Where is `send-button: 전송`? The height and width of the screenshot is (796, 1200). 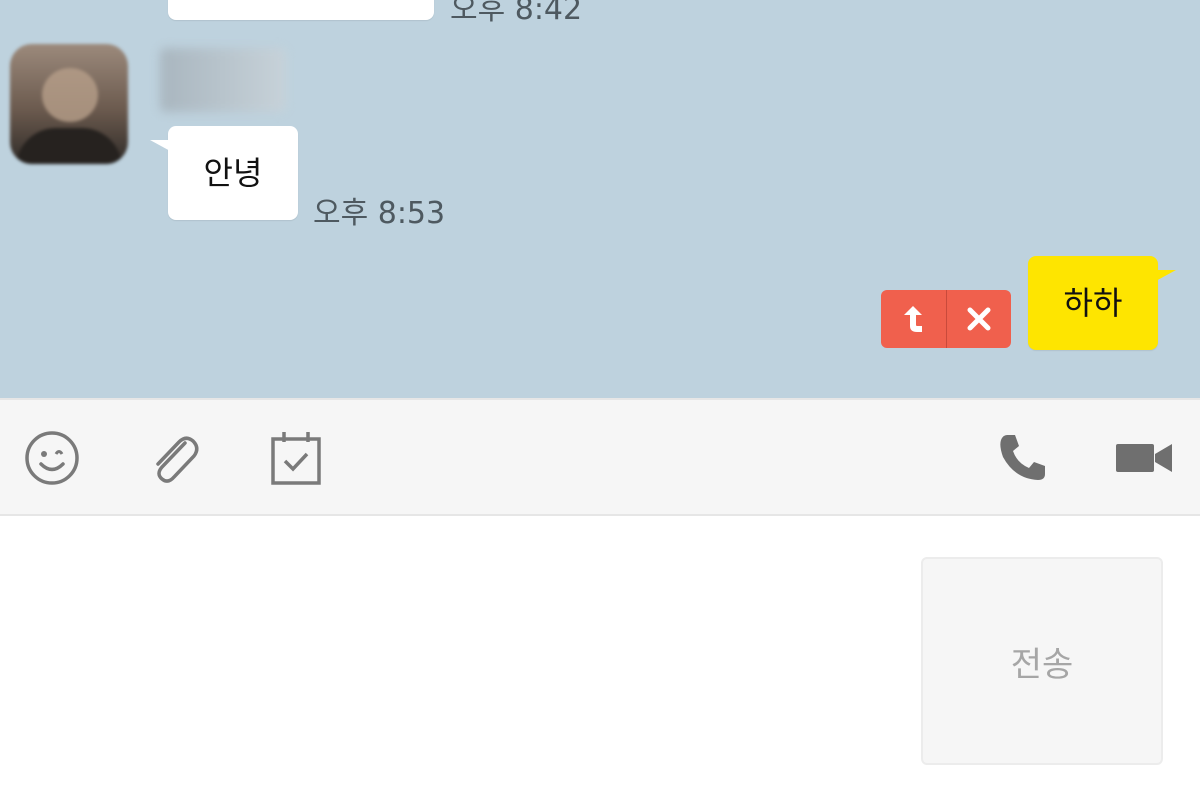 send-button: 전송 is located at coordinates (1042, 661).